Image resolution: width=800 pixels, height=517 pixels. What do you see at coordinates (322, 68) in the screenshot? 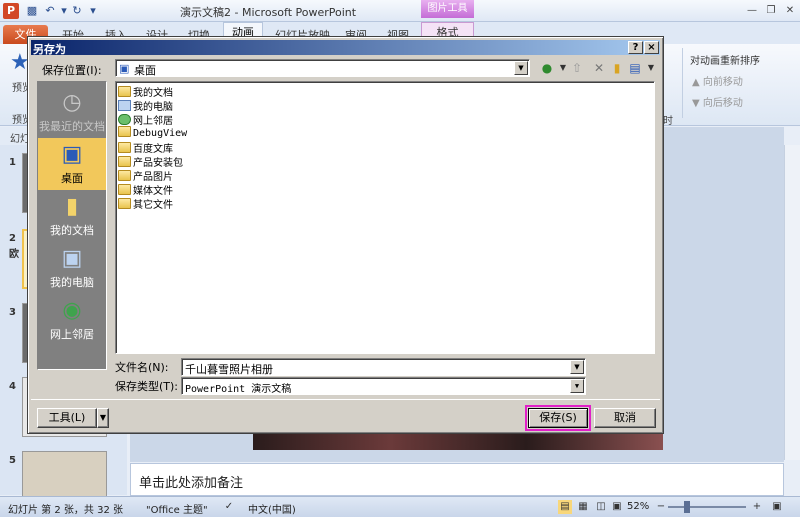
I see `save-in-combobox: ▣ 桌面 ▼` at bounding box center [322, 68].